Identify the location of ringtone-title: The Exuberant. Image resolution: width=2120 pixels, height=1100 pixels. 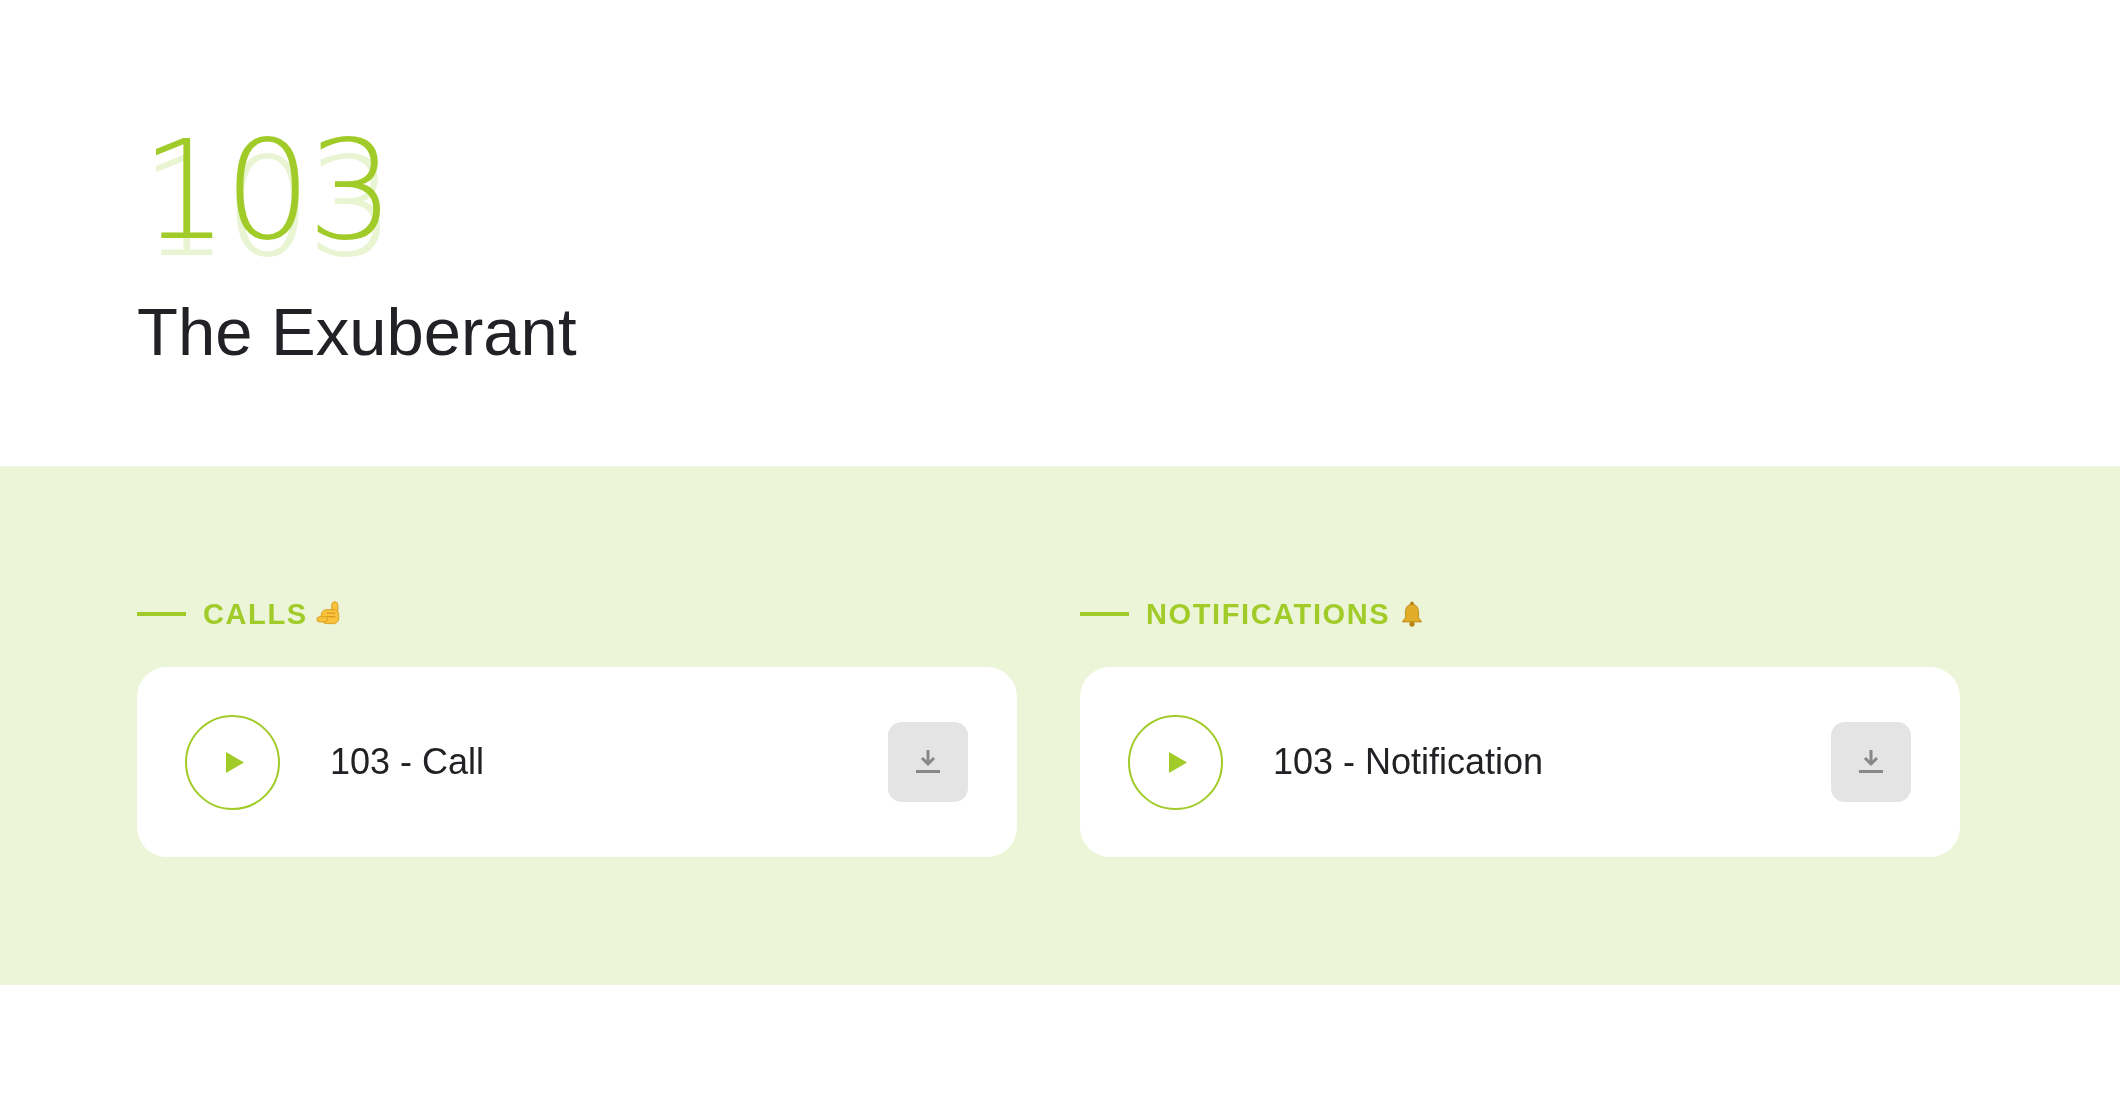
(357, 332).